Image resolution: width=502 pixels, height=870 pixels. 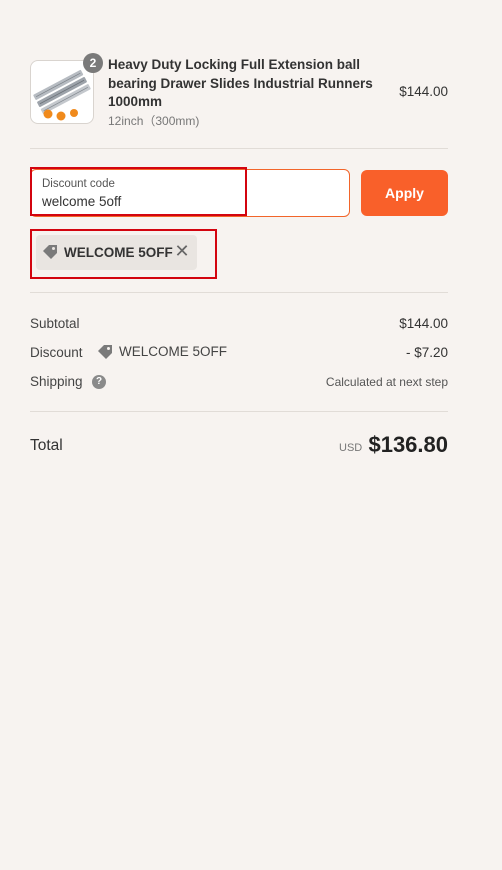 I want to click on drawer-slides-image, so click(x=62, y=92).